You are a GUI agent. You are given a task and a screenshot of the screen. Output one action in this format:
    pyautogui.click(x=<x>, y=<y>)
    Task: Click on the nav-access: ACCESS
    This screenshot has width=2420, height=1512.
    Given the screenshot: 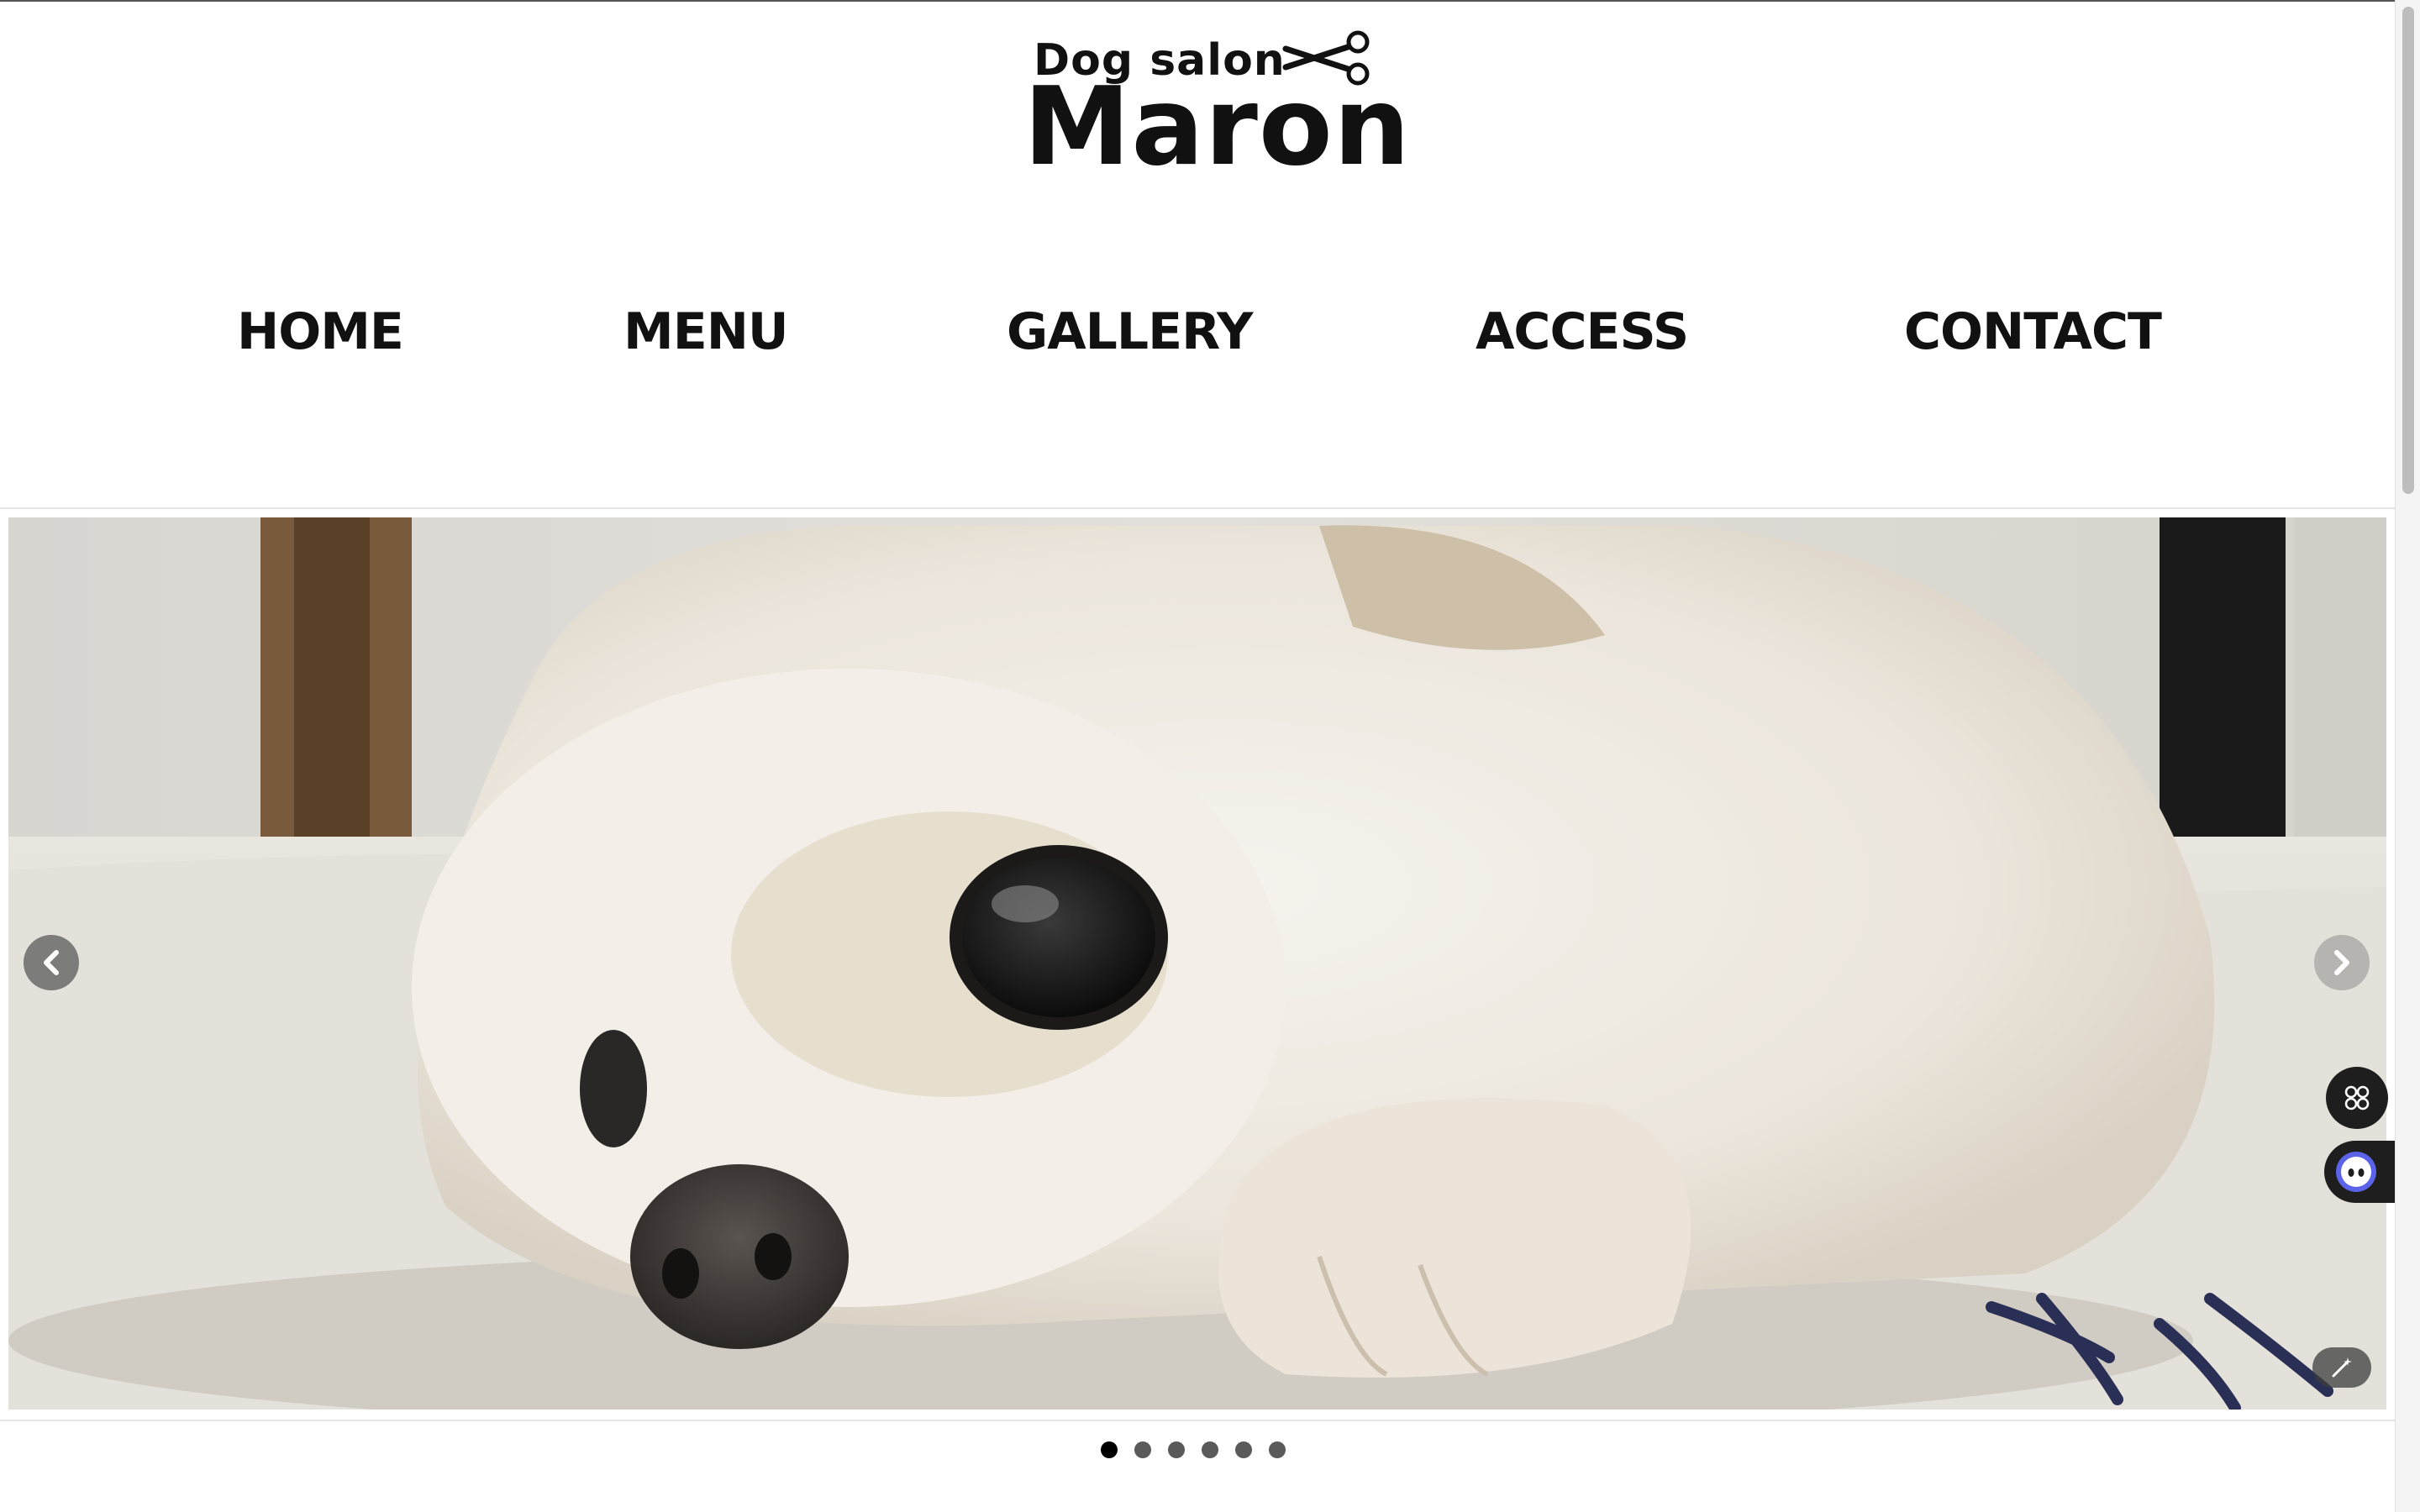 What is the action you would take?
    pyautogui.click(x=1583, y=331)
    